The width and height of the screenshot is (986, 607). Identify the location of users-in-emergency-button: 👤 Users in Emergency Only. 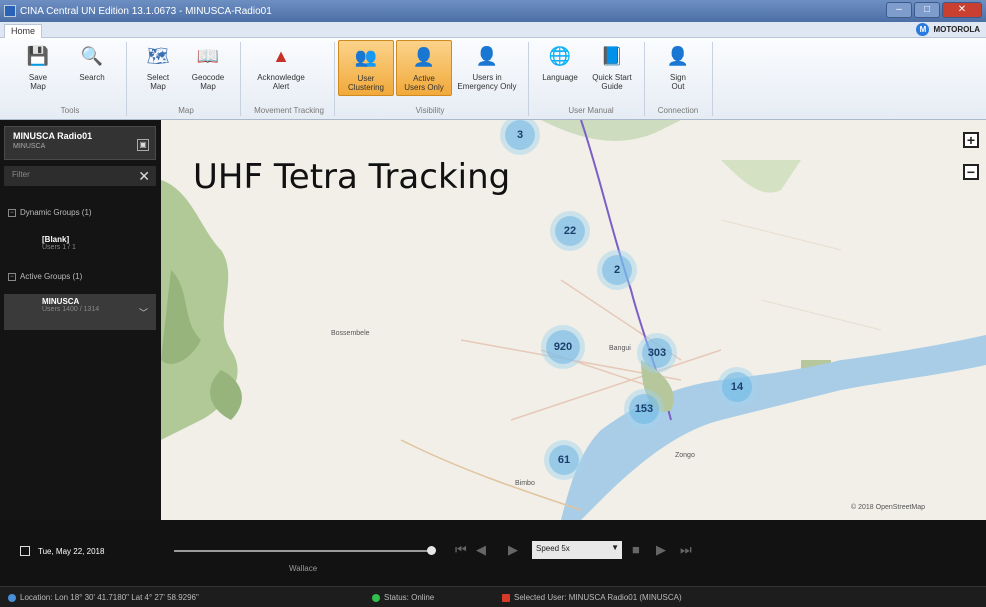
(487, 67).